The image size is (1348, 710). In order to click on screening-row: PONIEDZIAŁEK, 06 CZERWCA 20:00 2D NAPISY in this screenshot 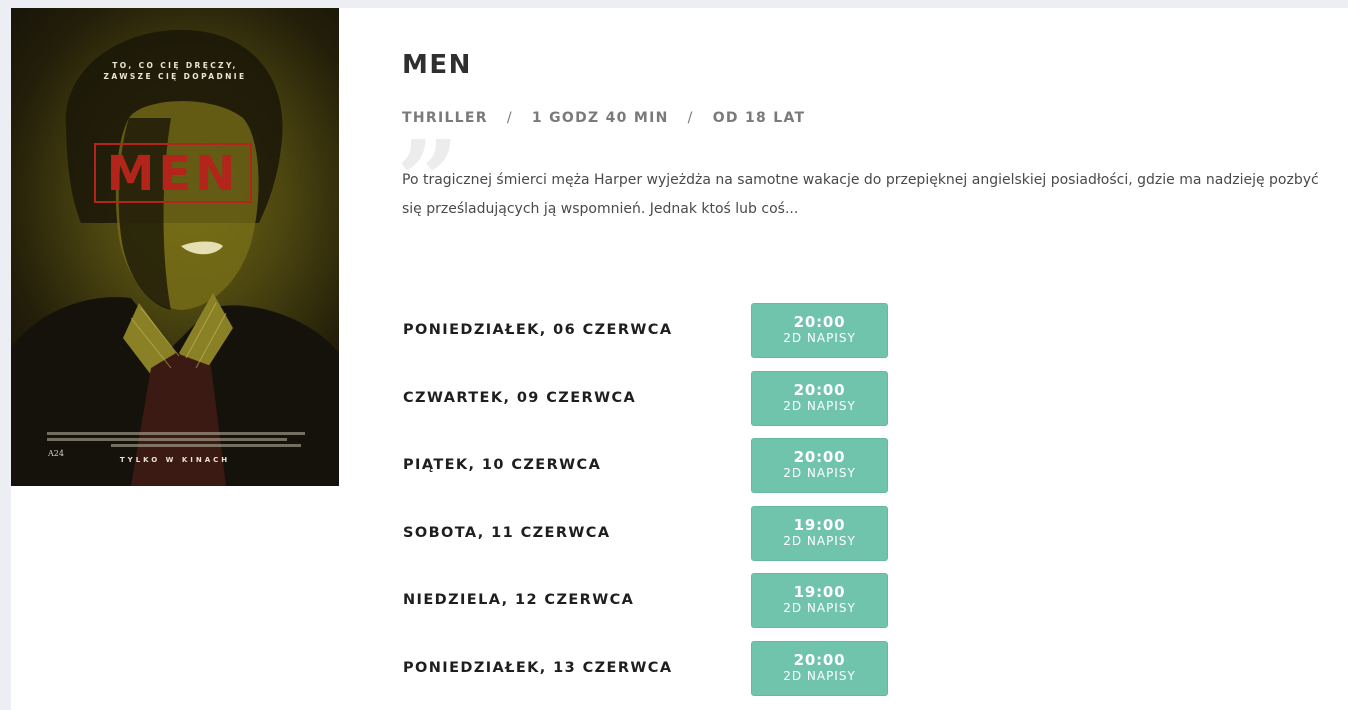, I will do `click(652, 330)`.